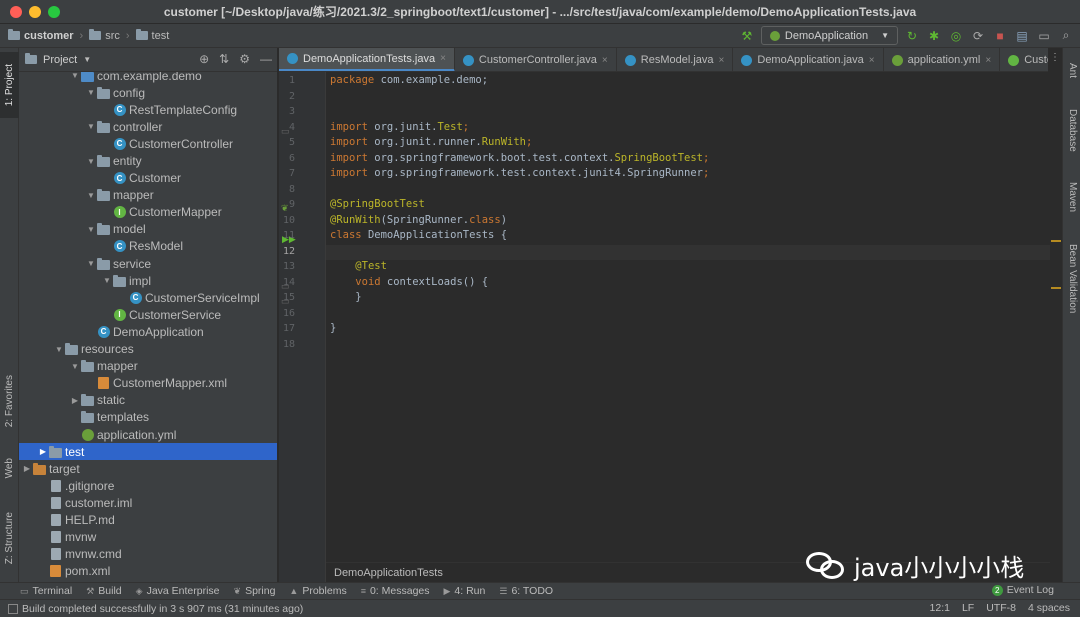 Image resolution: width=1080 pixels, height=617 pixels. I want to click on close-window-button, so click(16, 12).